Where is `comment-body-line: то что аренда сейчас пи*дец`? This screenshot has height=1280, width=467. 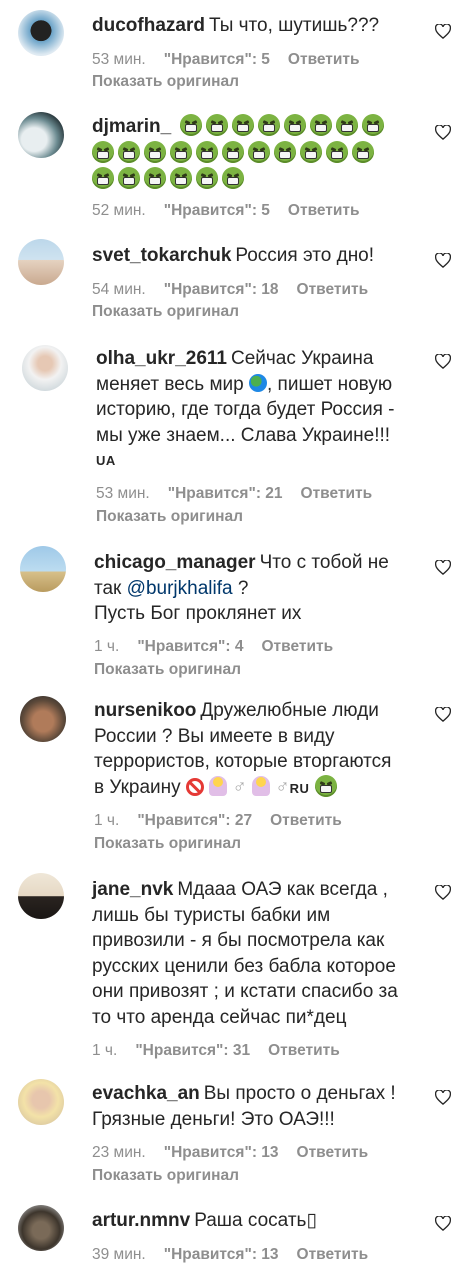
comment-body-line: то что аренда сейчас пи*дец is located at coordinates (219, 1017).